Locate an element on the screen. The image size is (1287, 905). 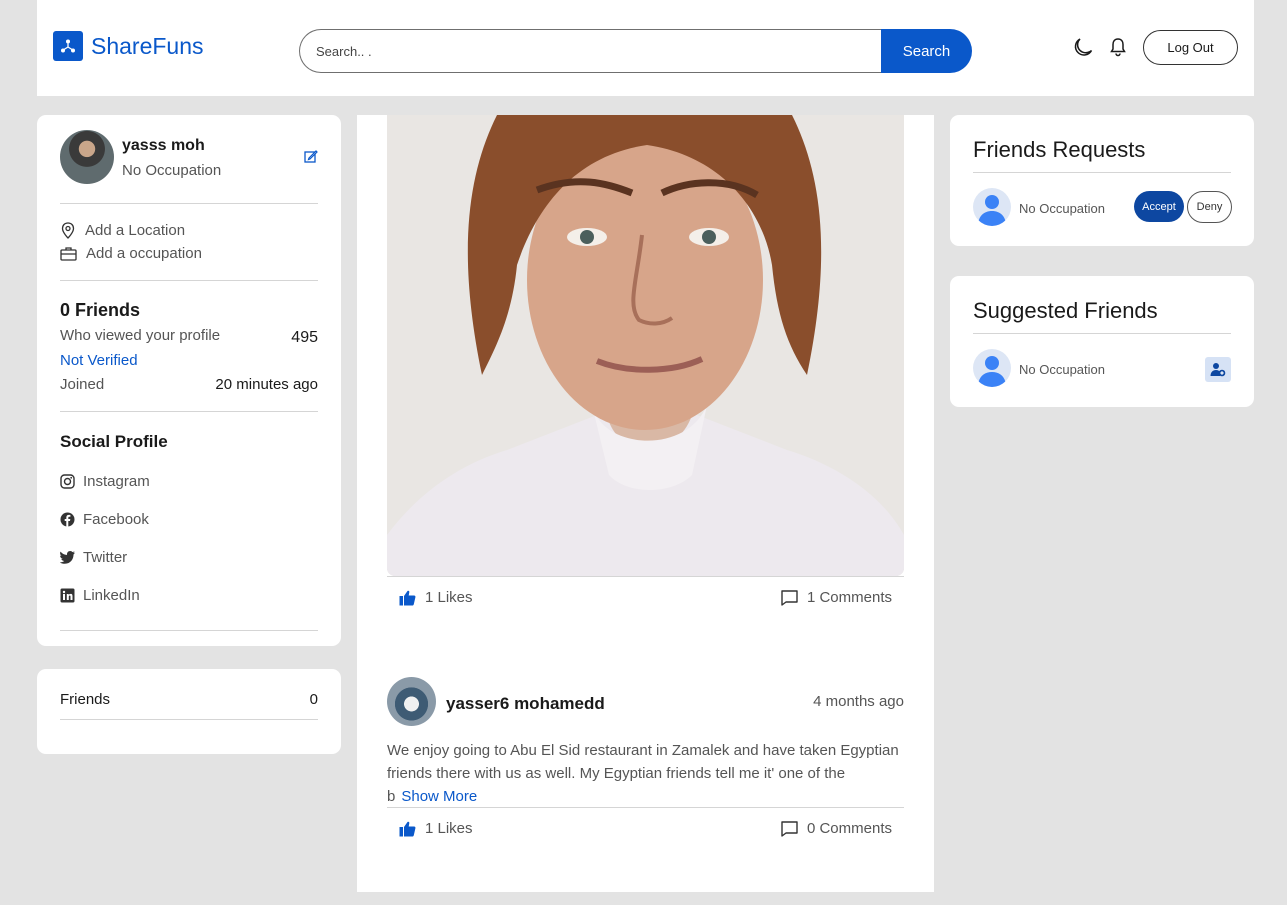
suggested-friends-card: Suggested Friends No Occupation is located at coordinates (1102, 341).